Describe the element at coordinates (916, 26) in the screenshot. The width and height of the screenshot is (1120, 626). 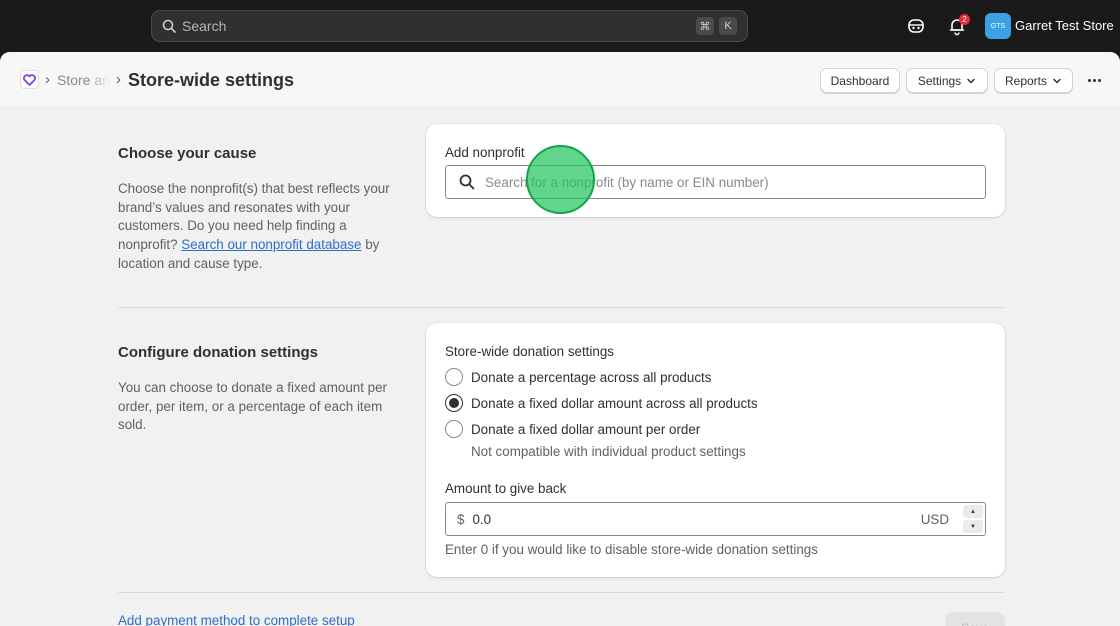
I see `sidekick-icon` at that location.